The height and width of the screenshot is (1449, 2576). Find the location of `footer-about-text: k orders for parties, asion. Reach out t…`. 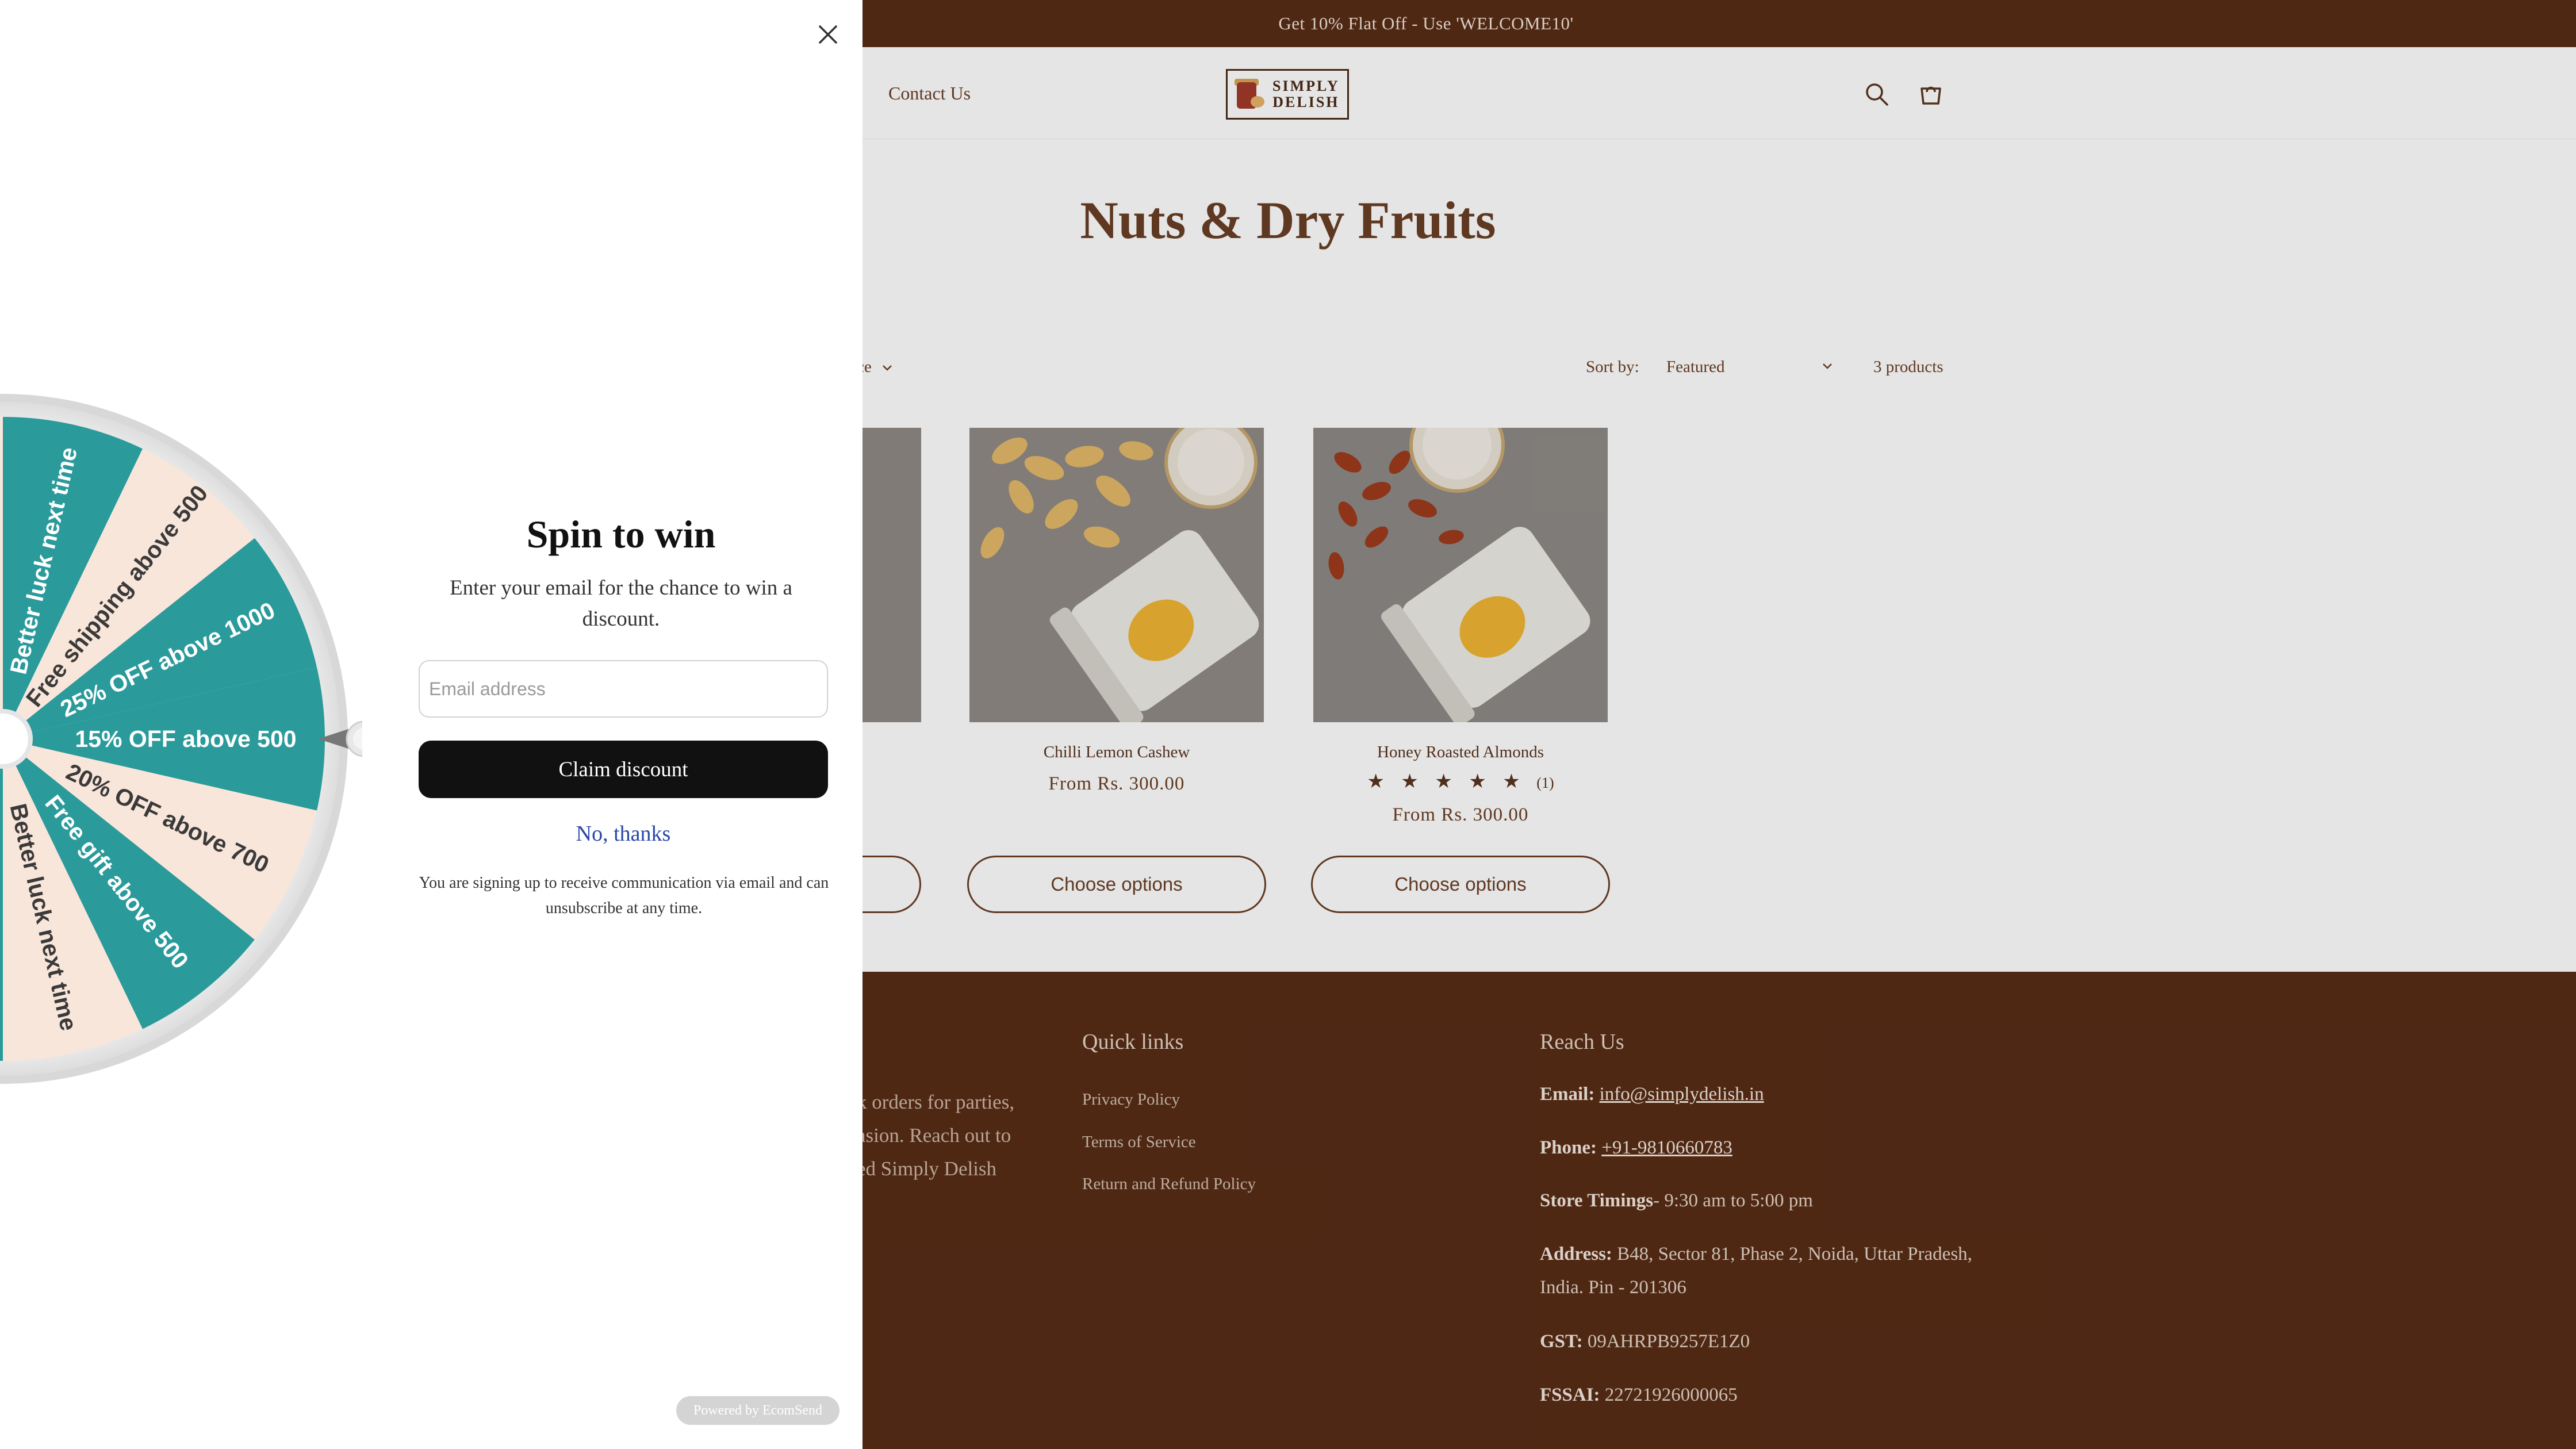

footer-about-text: k orders for parties, asion. Reach out t… is located at coordinates (936, 1135).